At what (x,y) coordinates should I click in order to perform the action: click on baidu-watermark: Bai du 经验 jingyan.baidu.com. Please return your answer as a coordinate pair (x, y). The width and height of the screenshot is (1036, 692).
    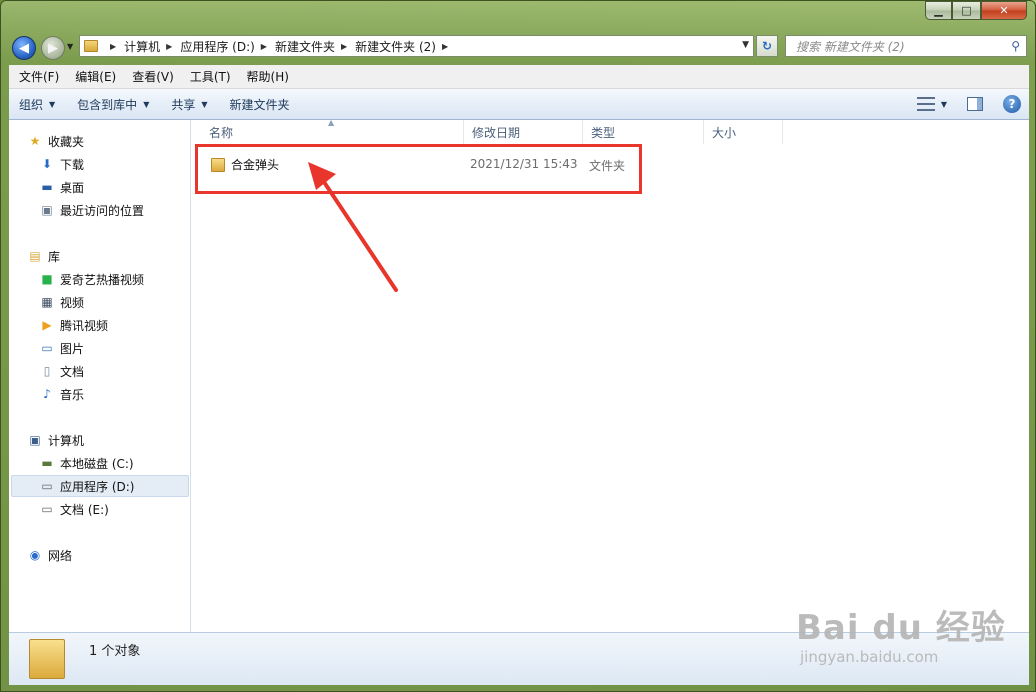
    Looking at the image, I should click on (906, 625).